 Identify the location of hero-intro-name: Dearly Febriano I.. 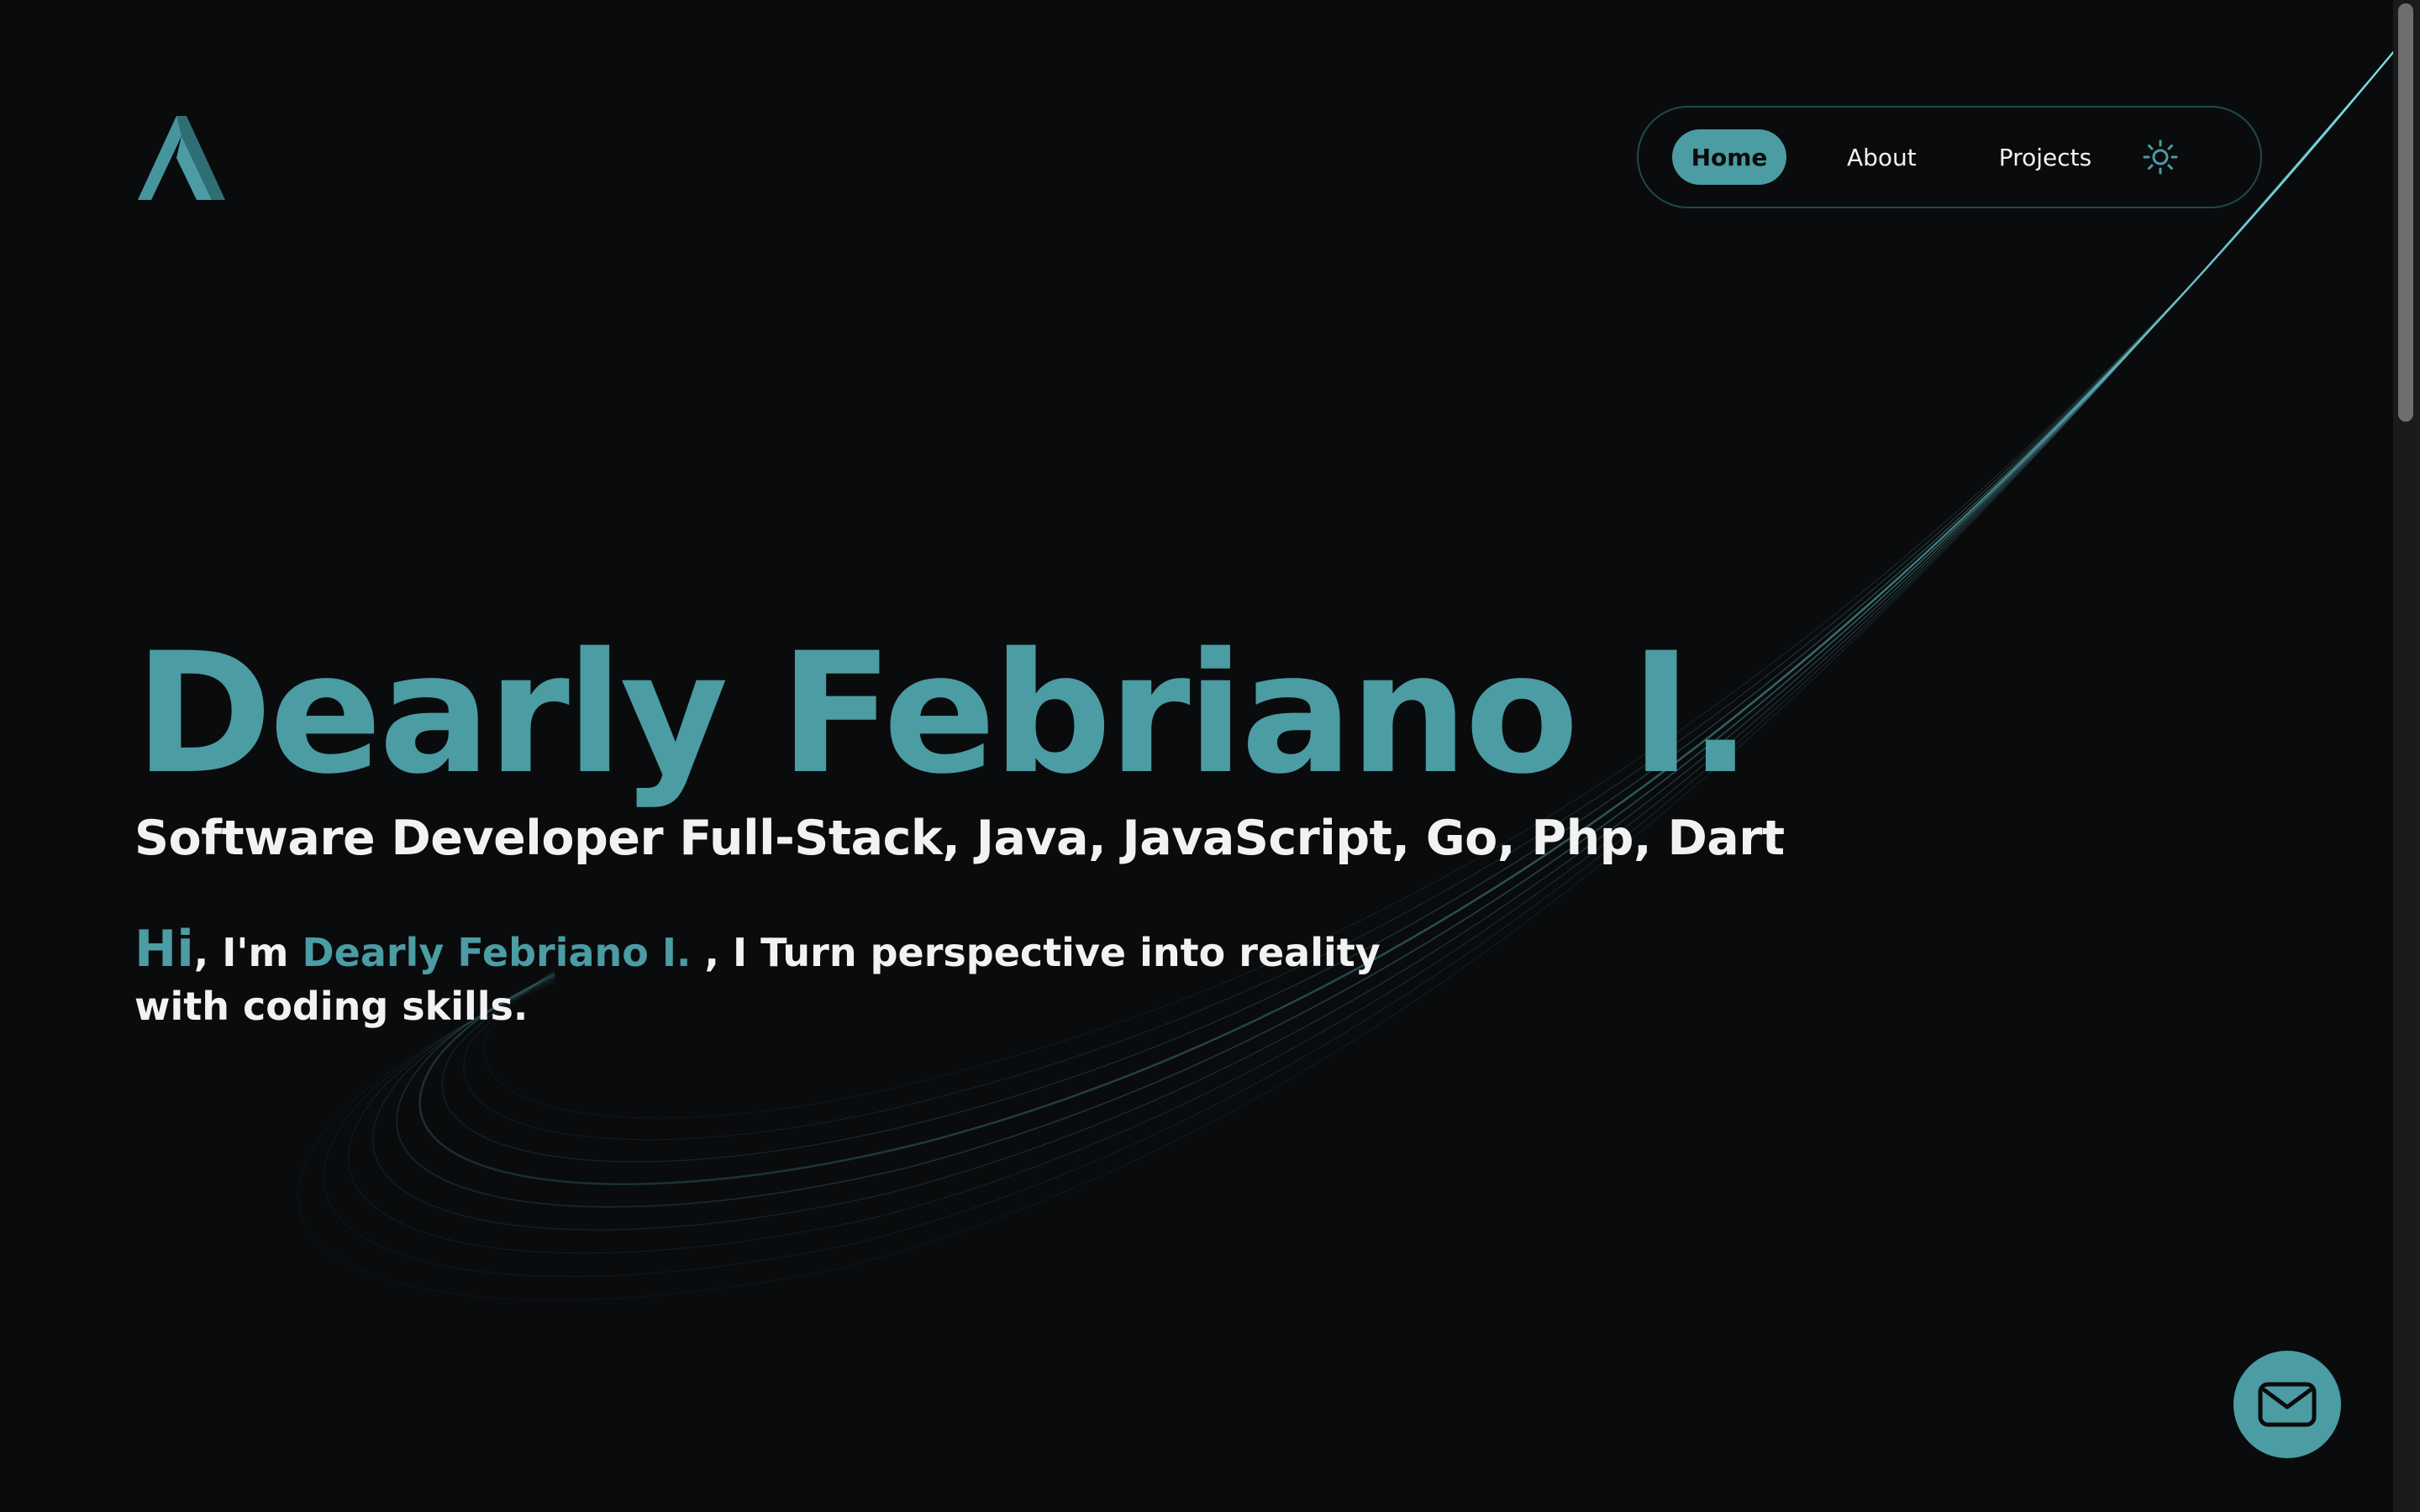
(497, 952).